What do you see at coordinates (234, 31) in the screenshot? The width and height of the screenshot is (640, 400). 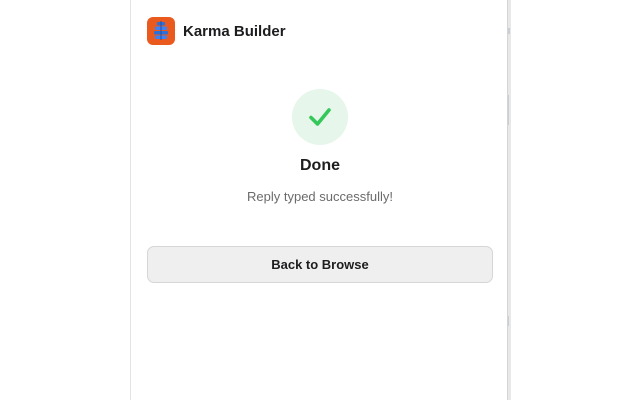 I see `app-title: Karma Builder` at bounding box center [234, 31].